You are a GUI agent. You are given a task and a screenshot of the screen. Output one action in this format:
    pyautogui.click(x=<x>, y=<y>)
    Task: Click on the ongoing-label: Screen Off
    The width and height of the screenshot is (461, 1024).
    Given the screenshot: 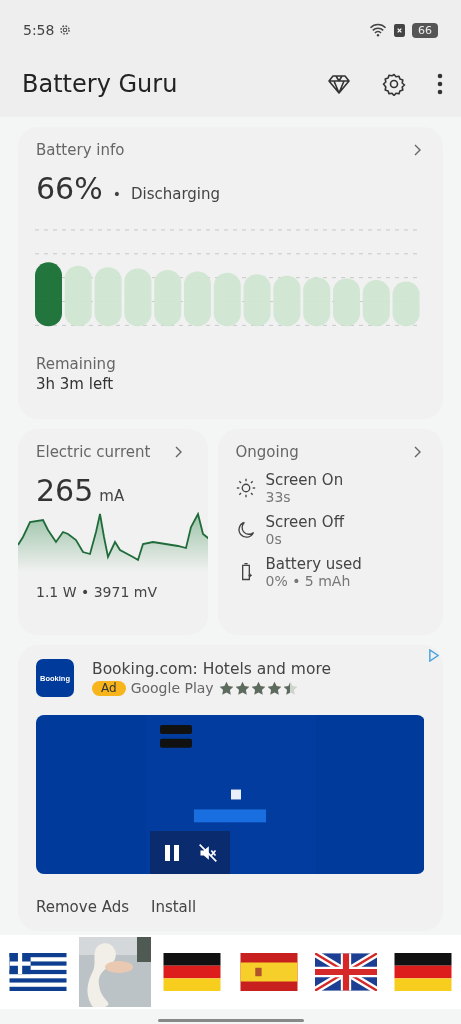 What is the action you would take?
    pyautogui.click(x=304, y=522)
    